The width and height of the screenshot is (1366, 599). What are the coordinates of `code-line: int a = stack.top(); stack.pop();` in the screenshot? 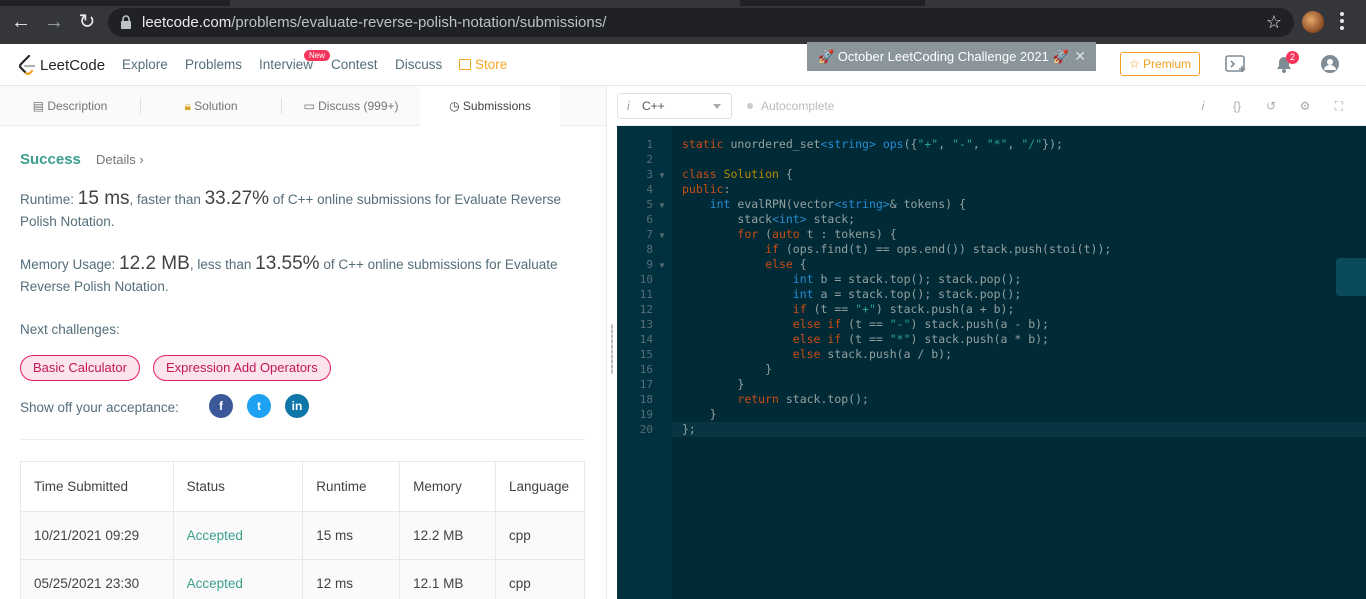 It's located at (852, 294).